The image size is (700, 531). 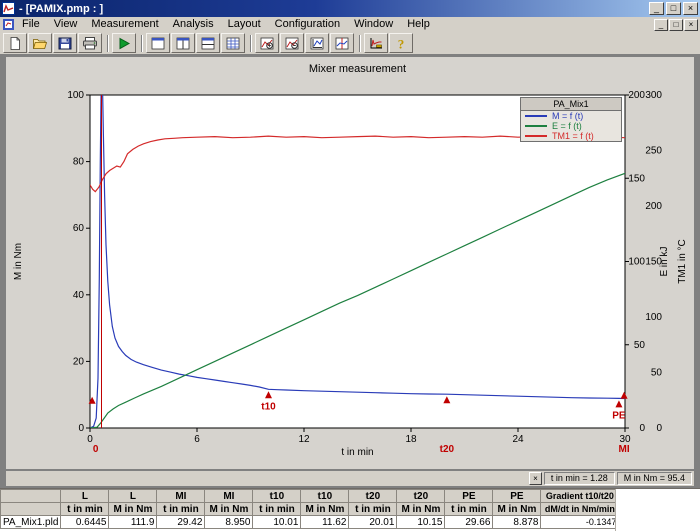 What do you see at coordinates (673, 8) in the screenshot?
I see `maximize-button: □` at bounding box center [673, 8].